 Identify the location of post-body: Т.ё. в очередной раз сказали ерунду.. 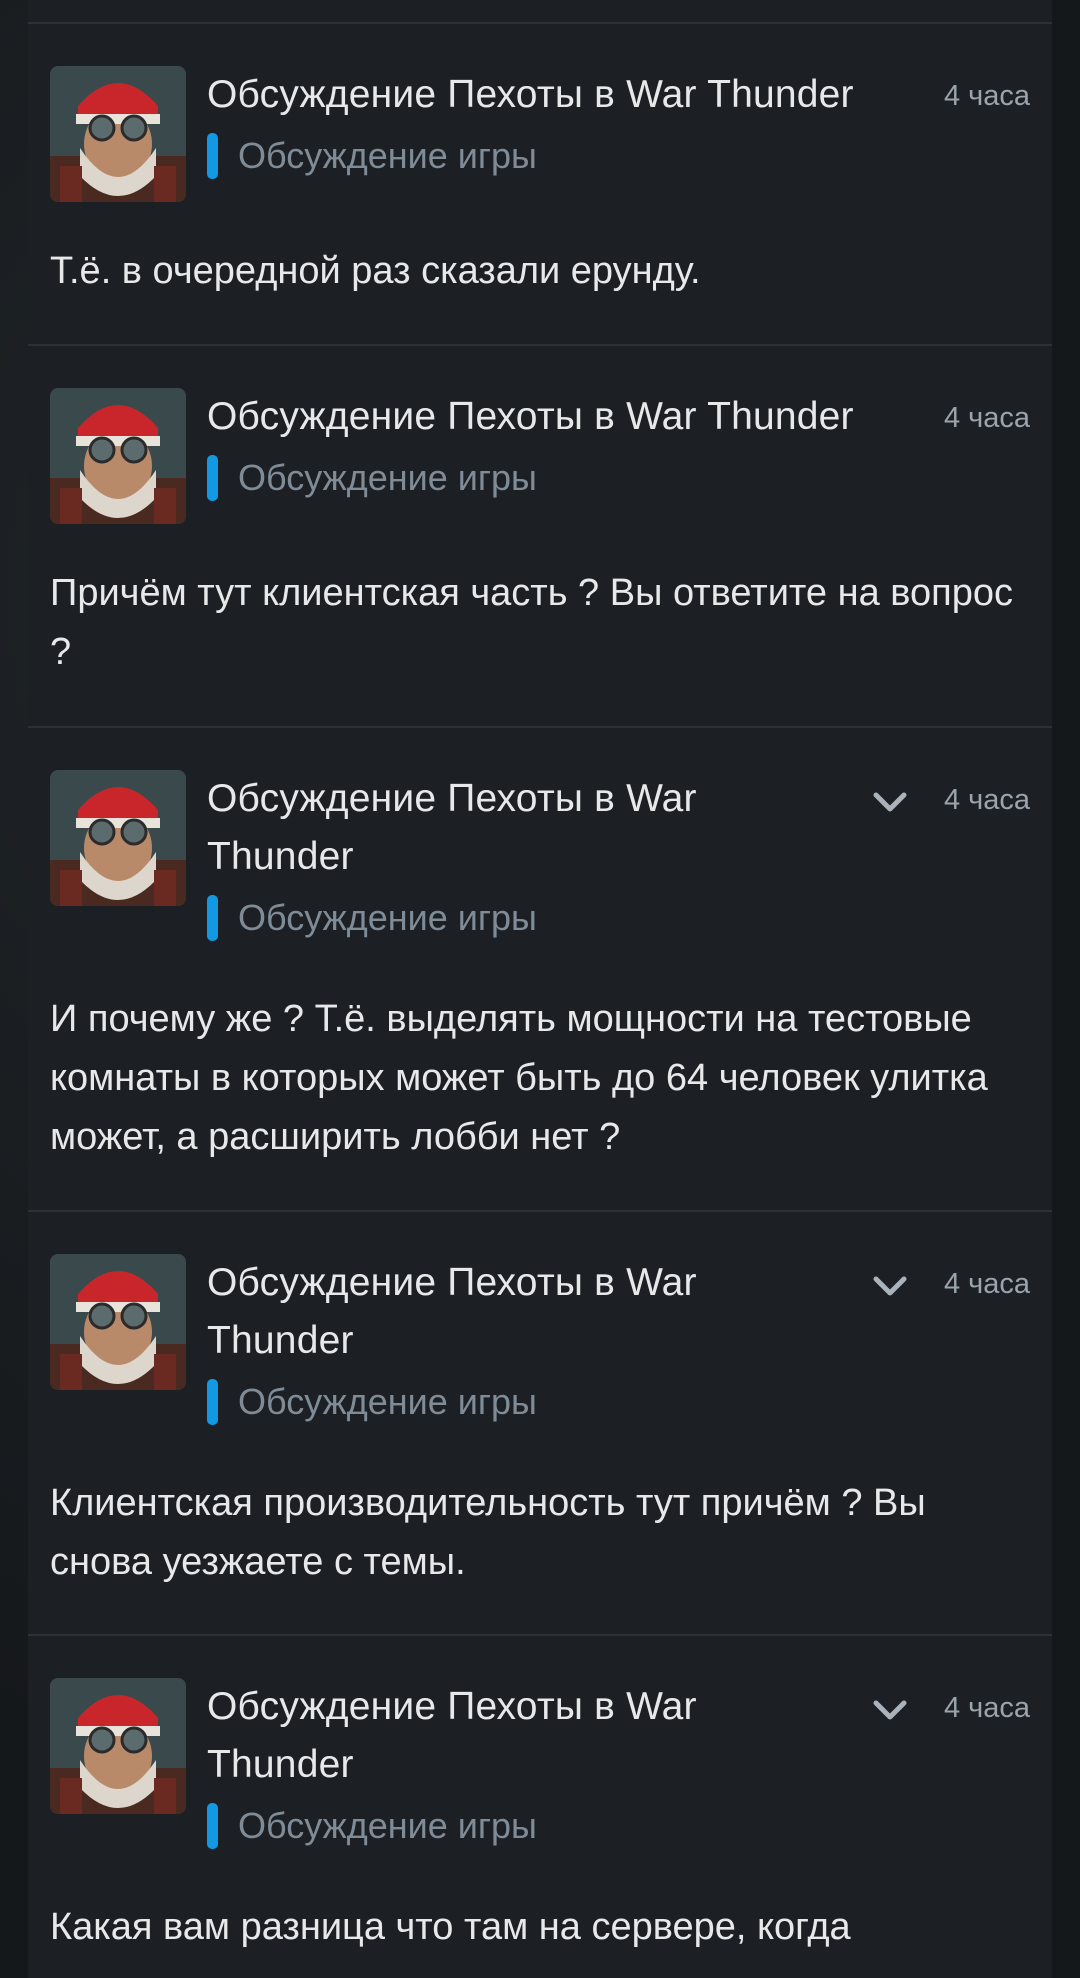
(375, 271).